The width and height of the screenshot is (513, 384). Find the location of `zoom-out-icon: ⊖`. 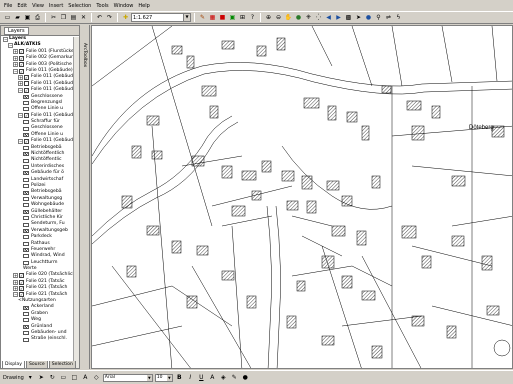

zoom-out-icon: ⊖ is located at coordinates (278, 17).